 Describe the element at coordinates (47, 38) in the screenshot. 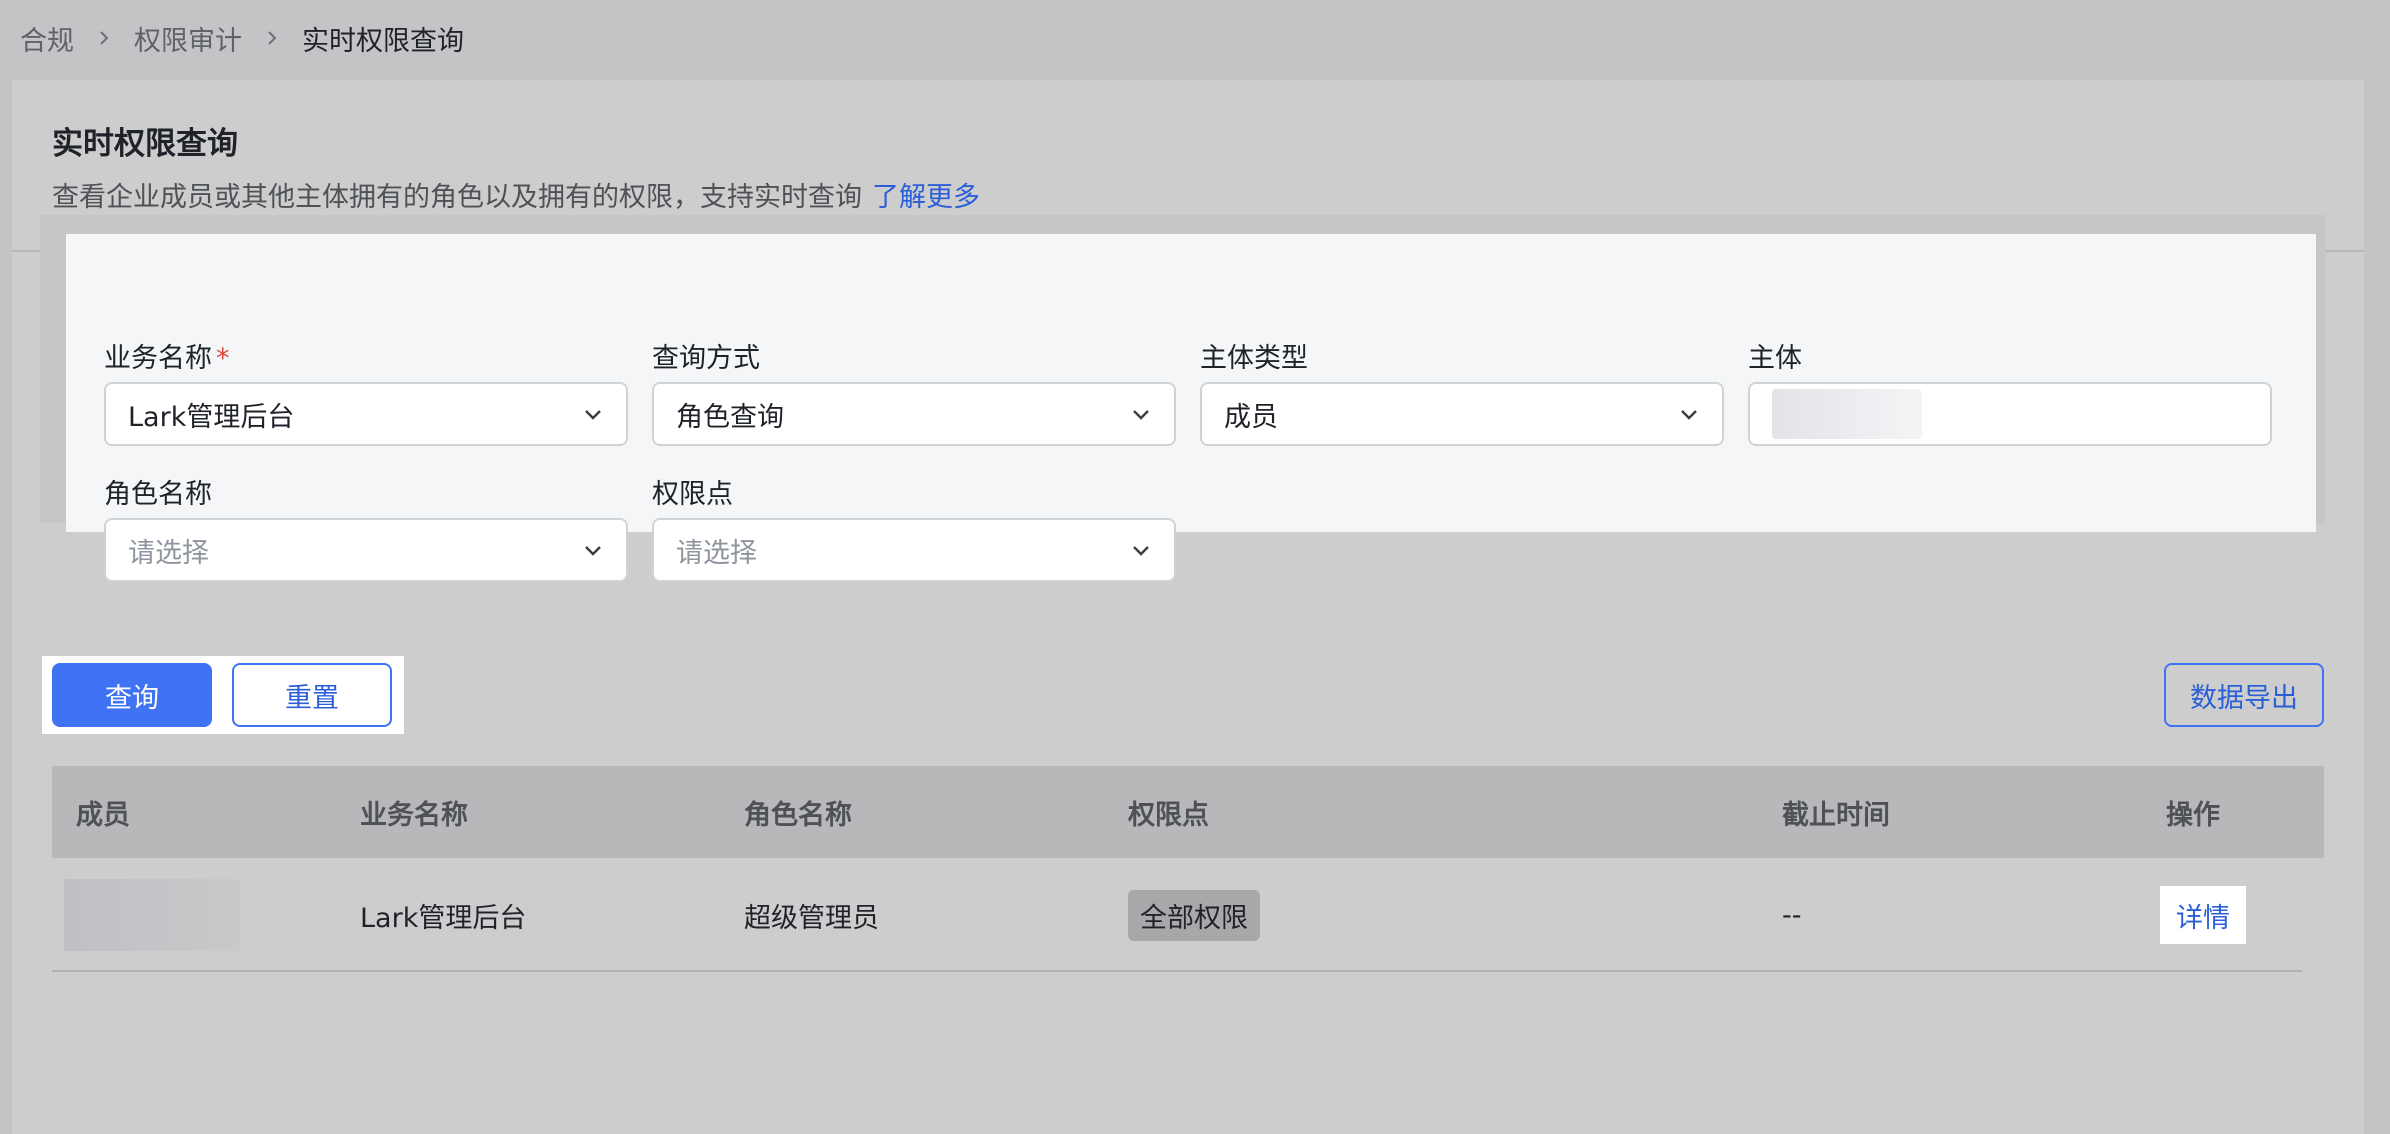

I see `breadcrumb-item-compliance: 合规` at that location.